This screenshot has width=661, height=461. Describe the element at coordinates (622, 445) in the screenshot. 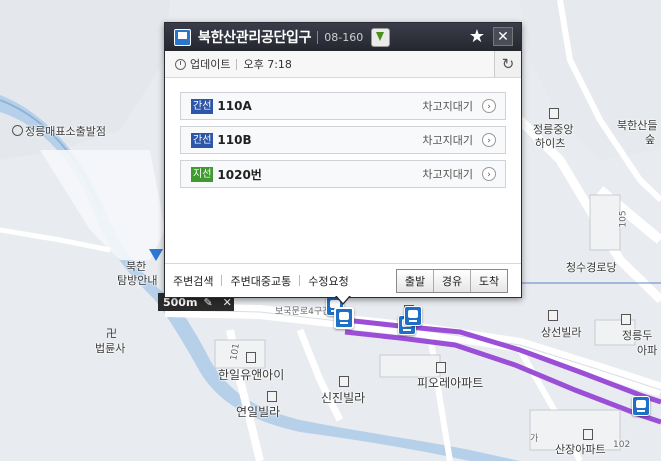

I see `map-label-102: 102` at that location.